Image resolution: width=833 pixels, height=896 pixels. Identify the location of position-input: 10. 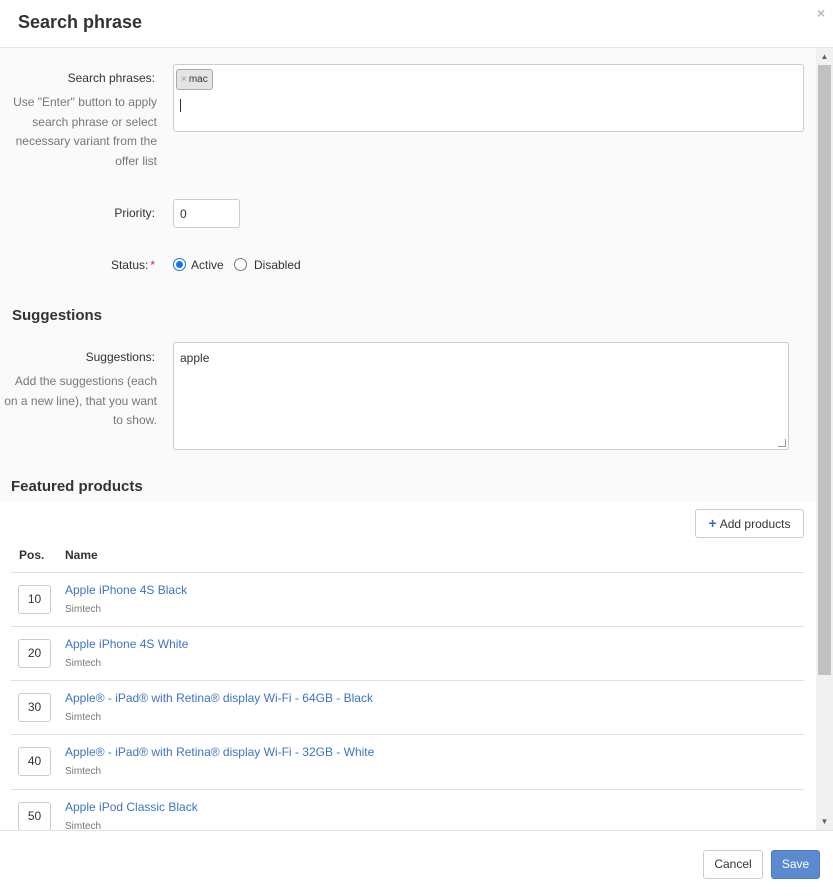
(34, 599).